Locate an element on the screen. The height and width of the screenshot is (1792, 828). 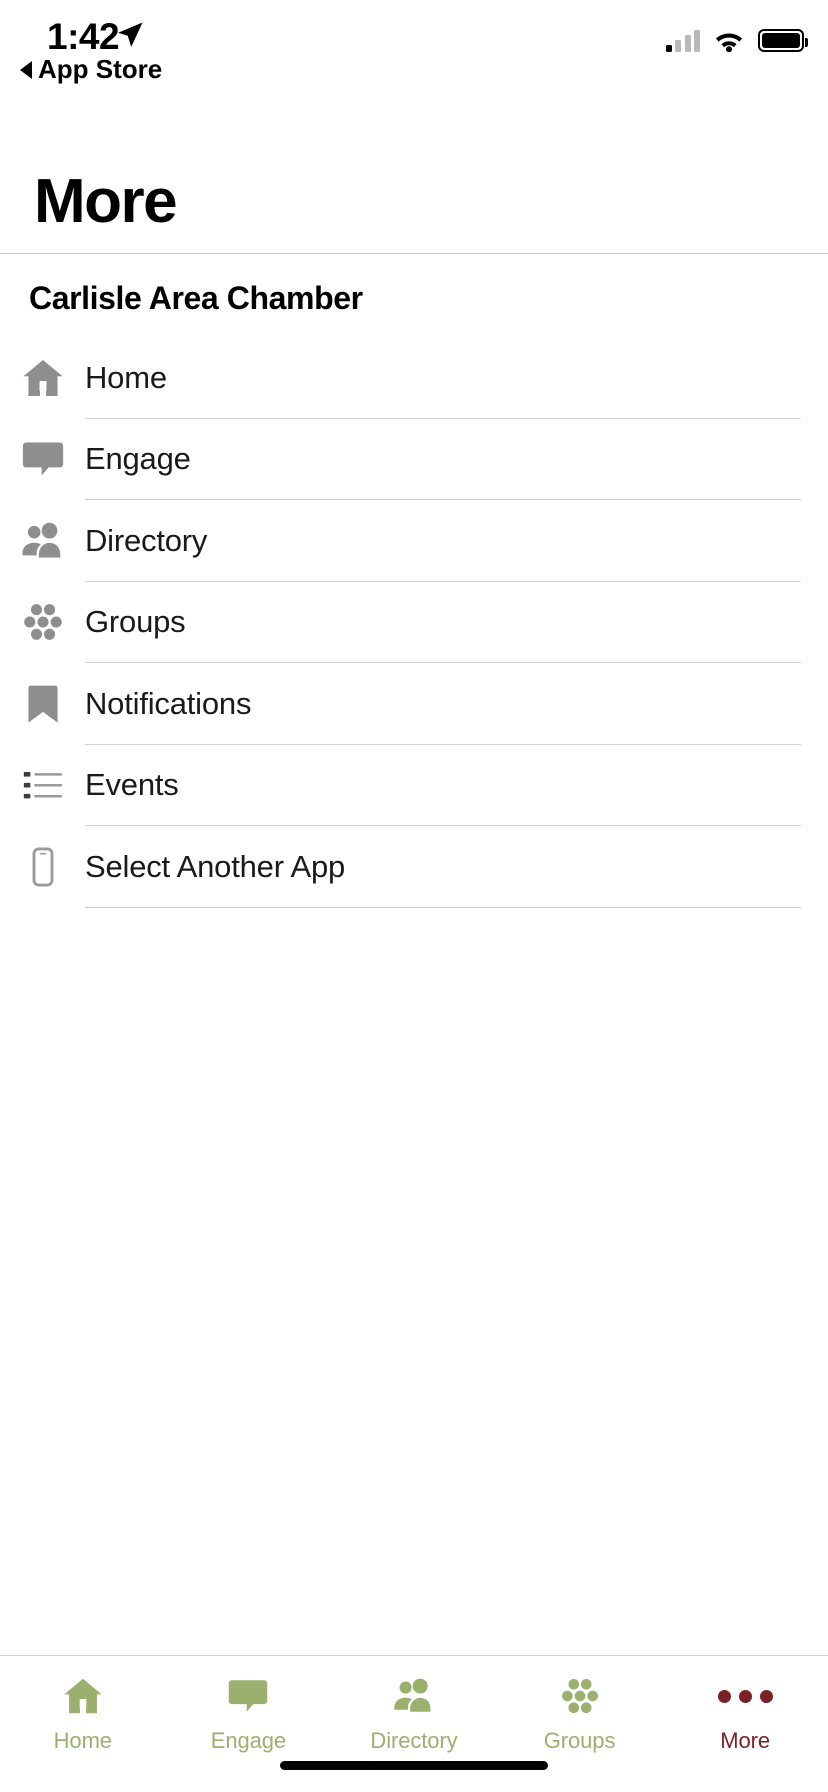
tab-more: More is located at coordinates (745, 1705).